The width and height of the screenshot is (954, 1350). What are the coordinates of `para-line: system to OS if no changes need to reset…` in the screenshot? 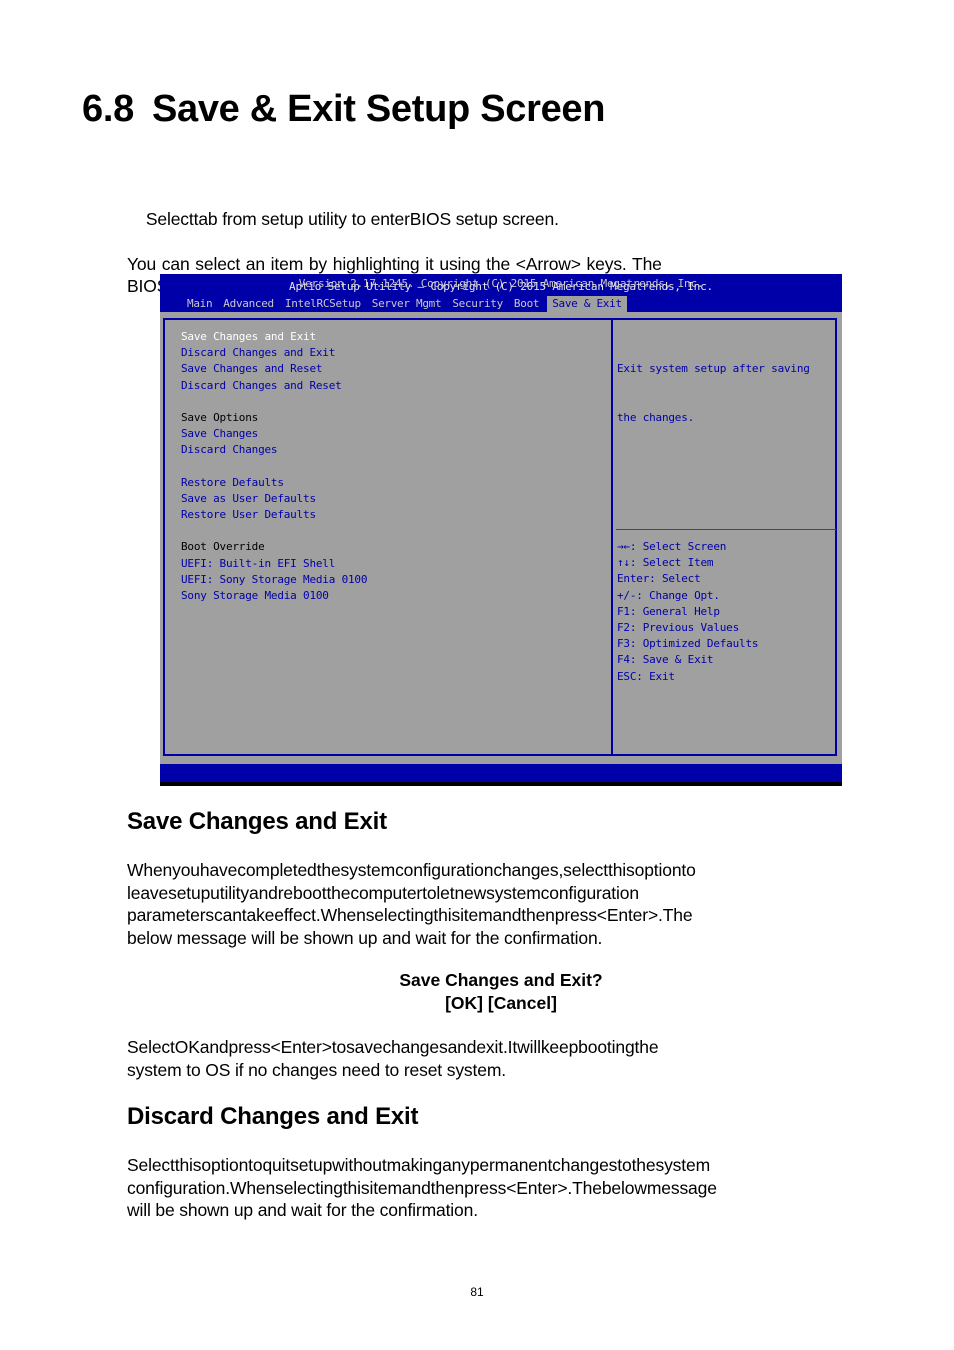 It's located at (316, 1069).